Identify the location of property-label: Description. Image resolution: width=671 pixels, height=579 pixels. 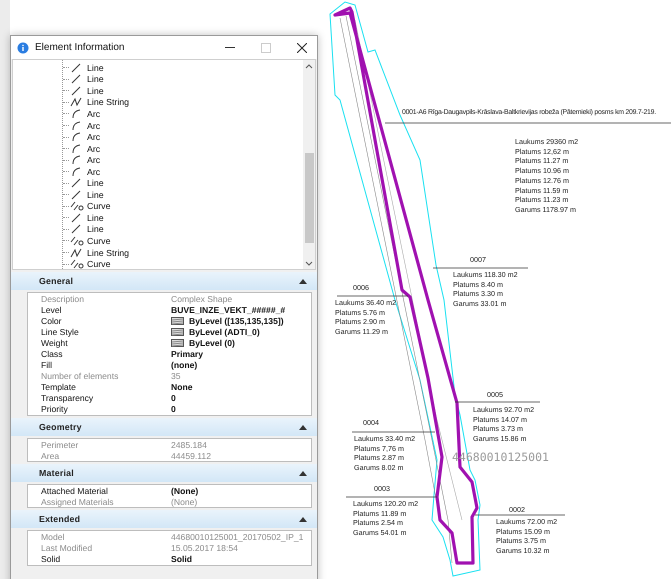
(62, 299).